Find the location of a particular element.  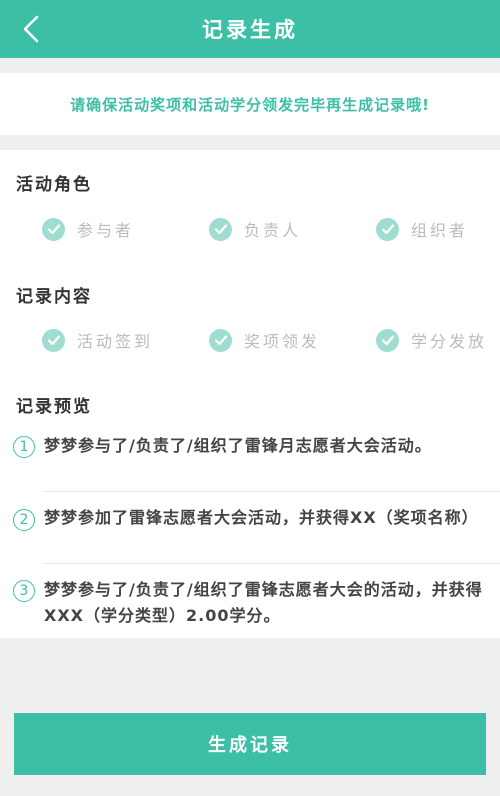

content-option-credits: 学分发放 is located at coordinates (431, 340).